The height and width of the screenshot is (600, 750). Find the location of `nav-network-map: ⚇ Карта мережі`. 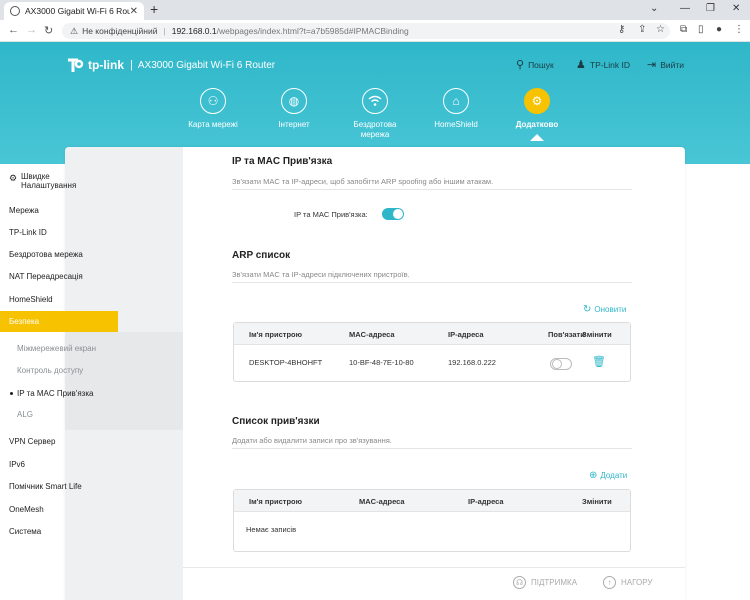

nav-network-map: ⚇ Карта мережі is located at coordinates (213, 109).